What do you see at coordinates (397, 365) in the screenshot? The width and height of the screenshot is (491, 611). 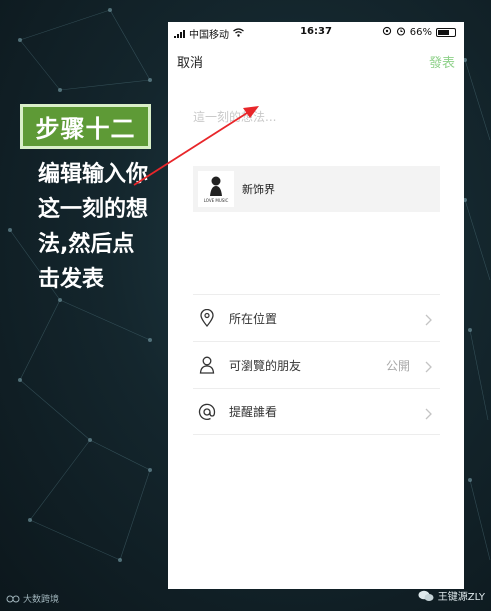 I see `option-visibility-value: 公開` at bounding box center [397, 365].